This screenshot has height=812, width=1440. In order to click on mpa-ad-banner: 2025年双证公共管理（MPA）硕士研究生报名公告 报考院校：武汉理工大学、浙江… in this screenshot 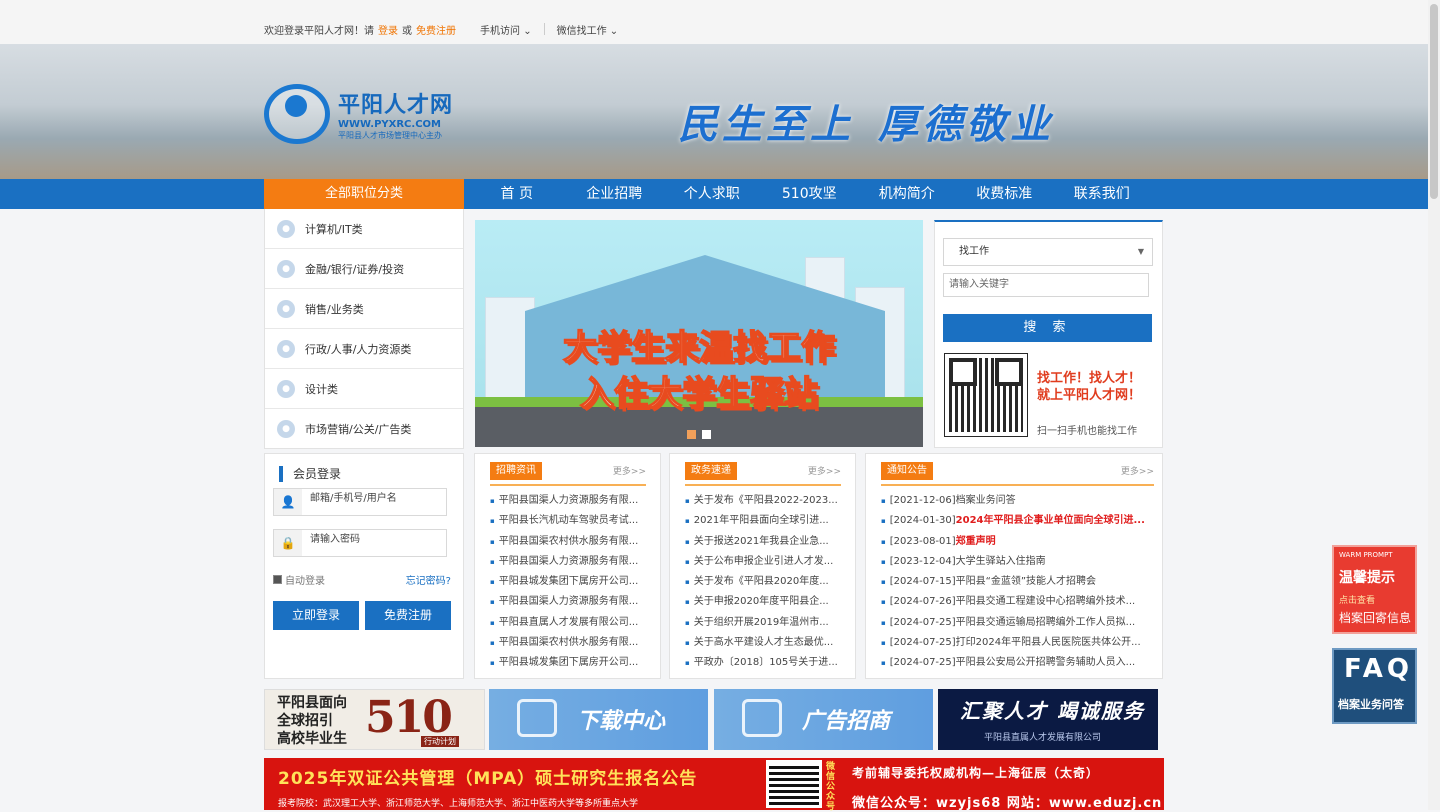, I will do `click(714, 785)`.